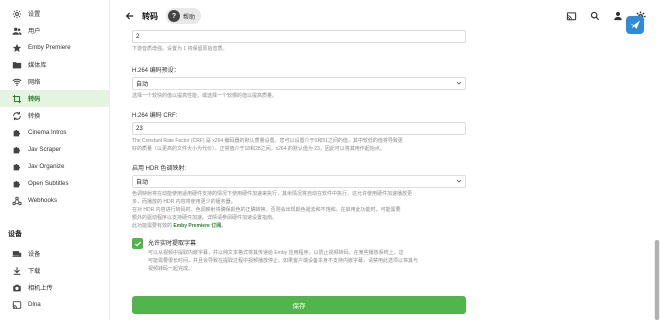  Describe the element at coordinates (54, 287) in the screenshot. I see `sidebar-item-camera-upload: 相机上传` at that location.